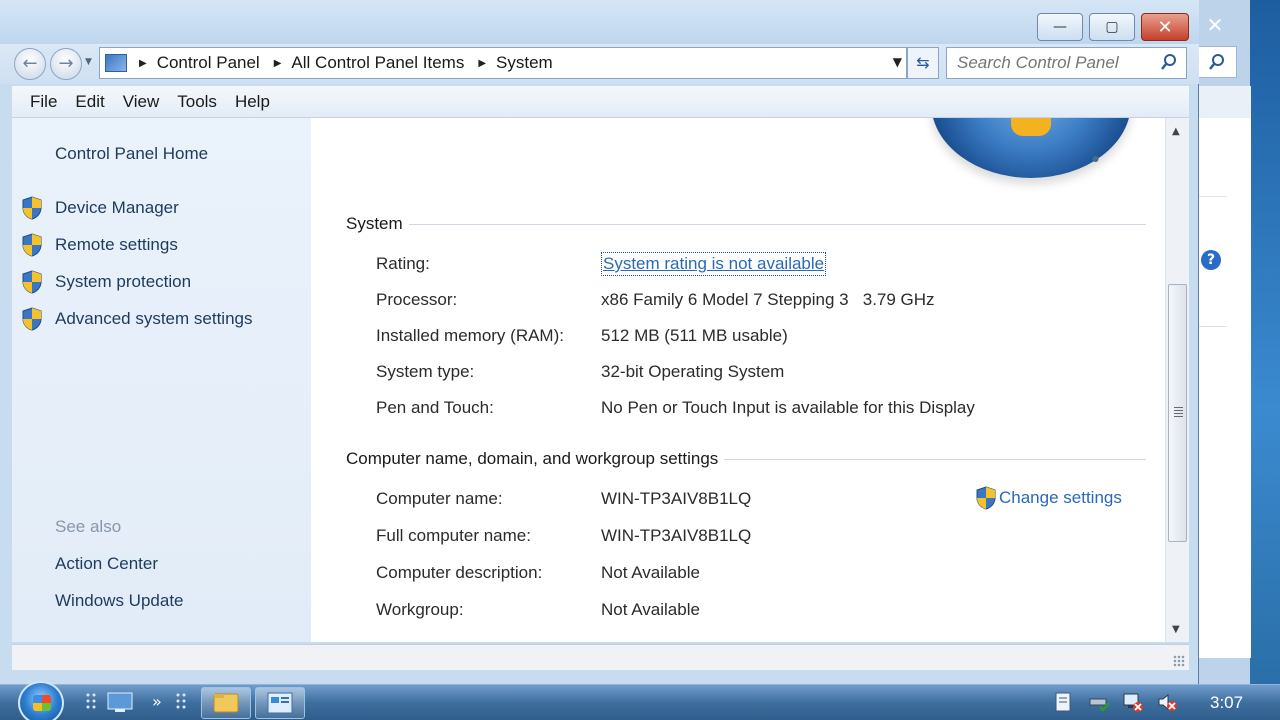 The image size is (1280, 720). I want to click on system-protection-link: System protection, so click(123, 282).